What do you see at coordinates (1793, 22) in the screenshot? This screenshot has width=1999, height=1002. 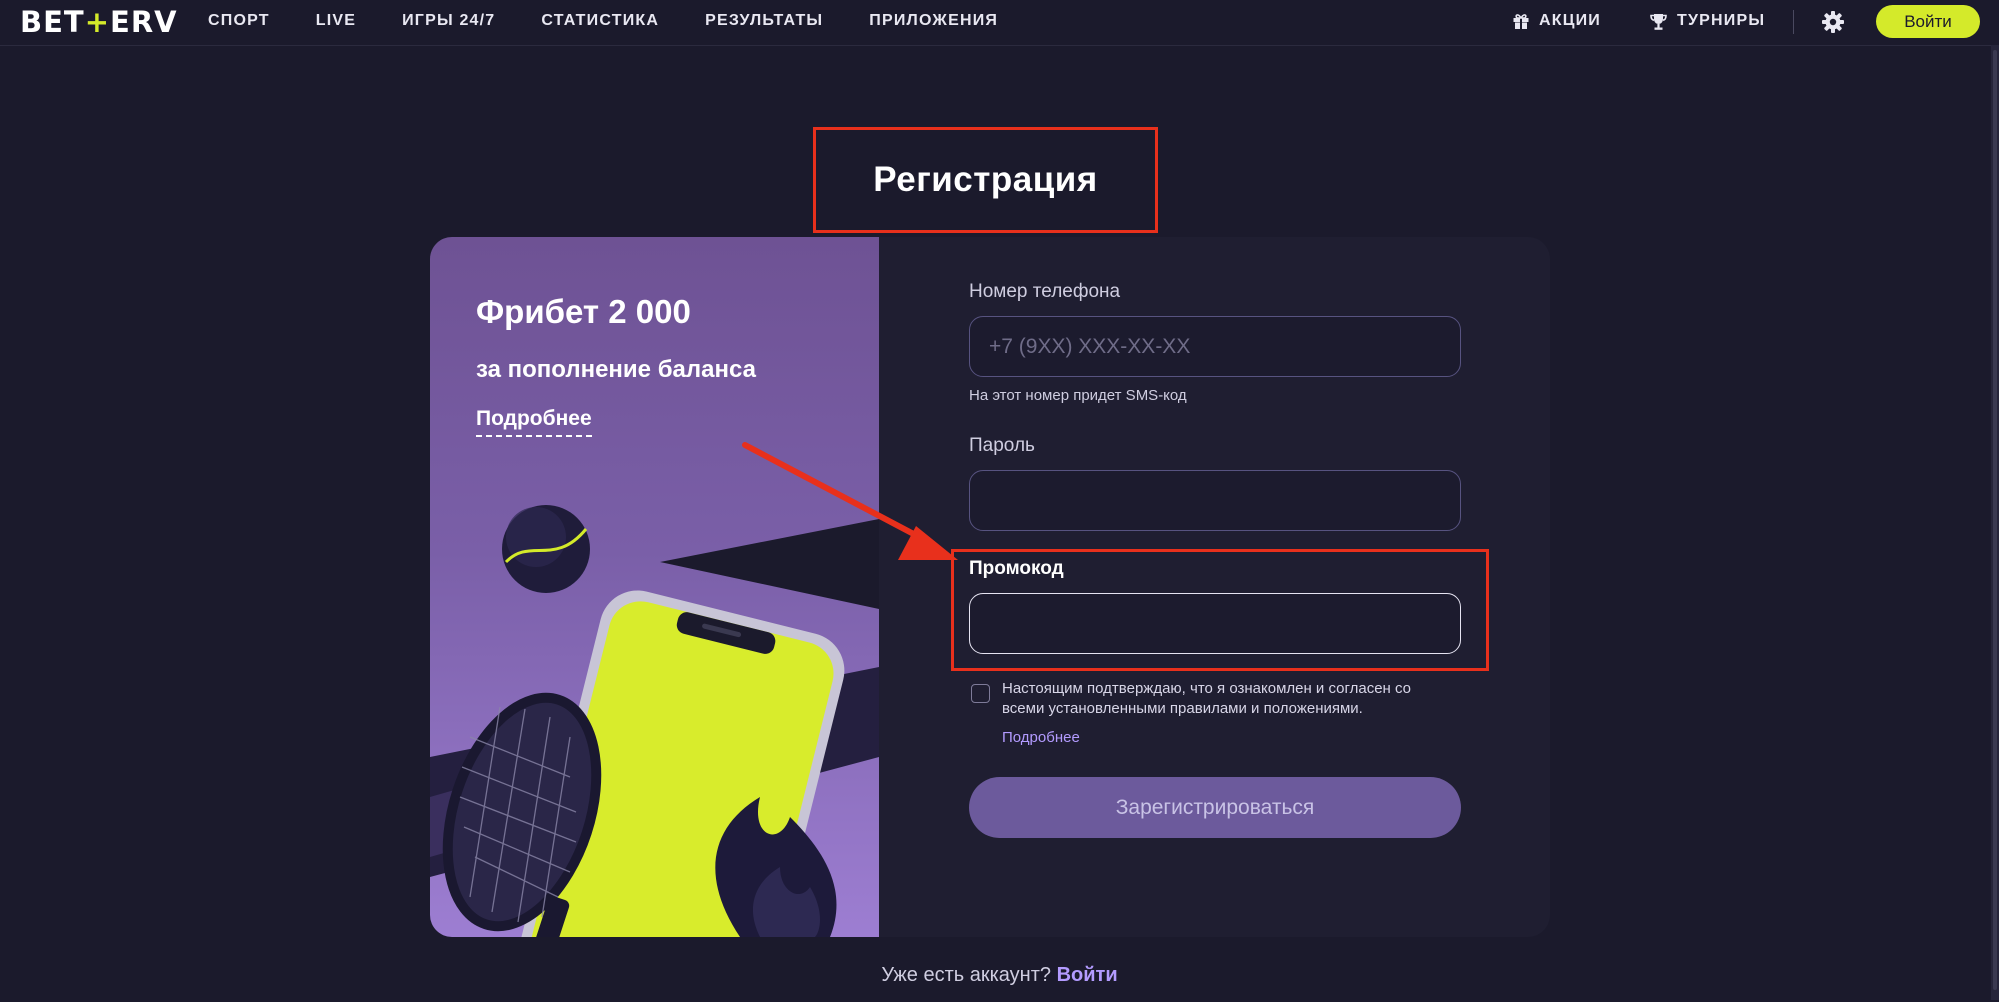 I see `nav-divider` at bounding box center [1793, 22].